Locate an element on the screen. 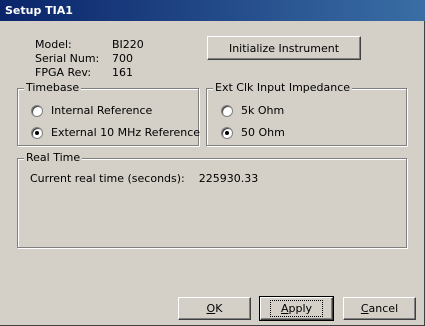 The image size is (425, 326). ok-button: OK is located at coordinates (214, 308).